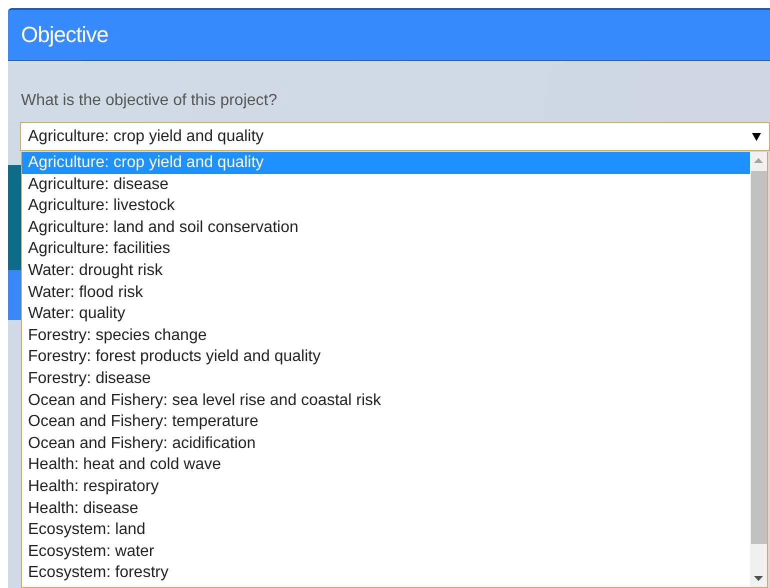  Describe the element at coordinates (386, 357) in the screenshot. I see `dropdown-option: Forestry: forest products yield and quality` at that location.